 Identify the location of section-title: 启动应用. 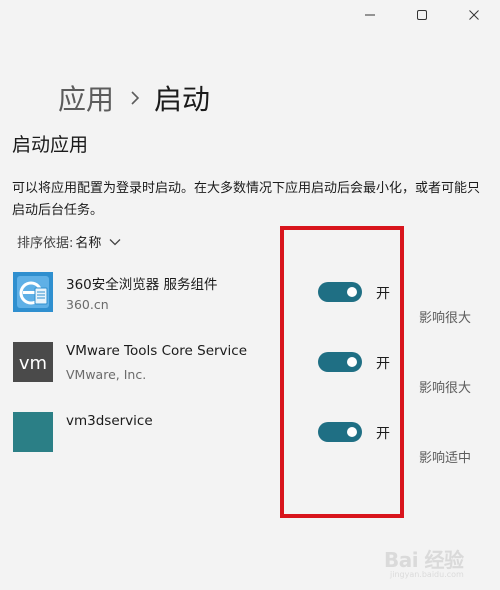
(50, 145).